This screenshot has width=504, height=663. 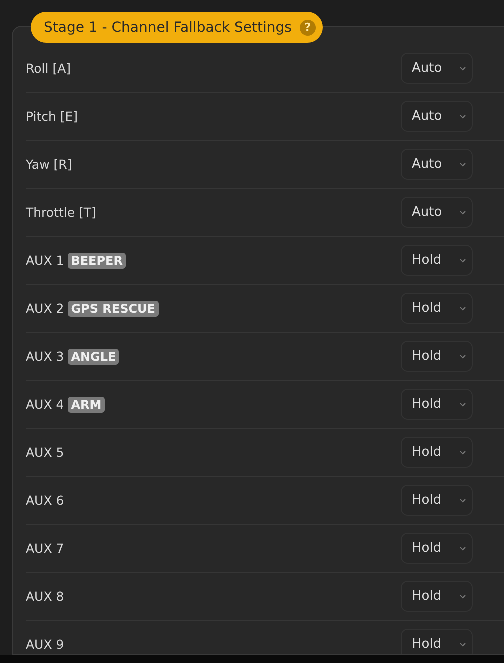 What do you see at coordinates (61, 212) in the screenshot?
I see `channel-label: Throttle [T]` at bounding box center [61, 212].